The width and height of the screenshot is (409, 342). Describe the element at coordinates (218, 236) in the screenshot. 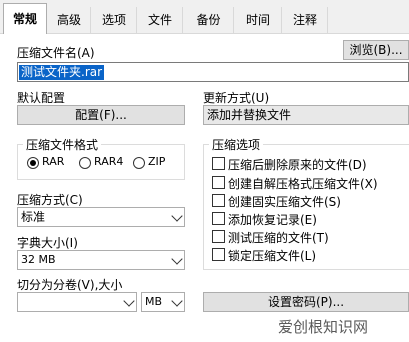

I see `test-files-checkbox` at that location.